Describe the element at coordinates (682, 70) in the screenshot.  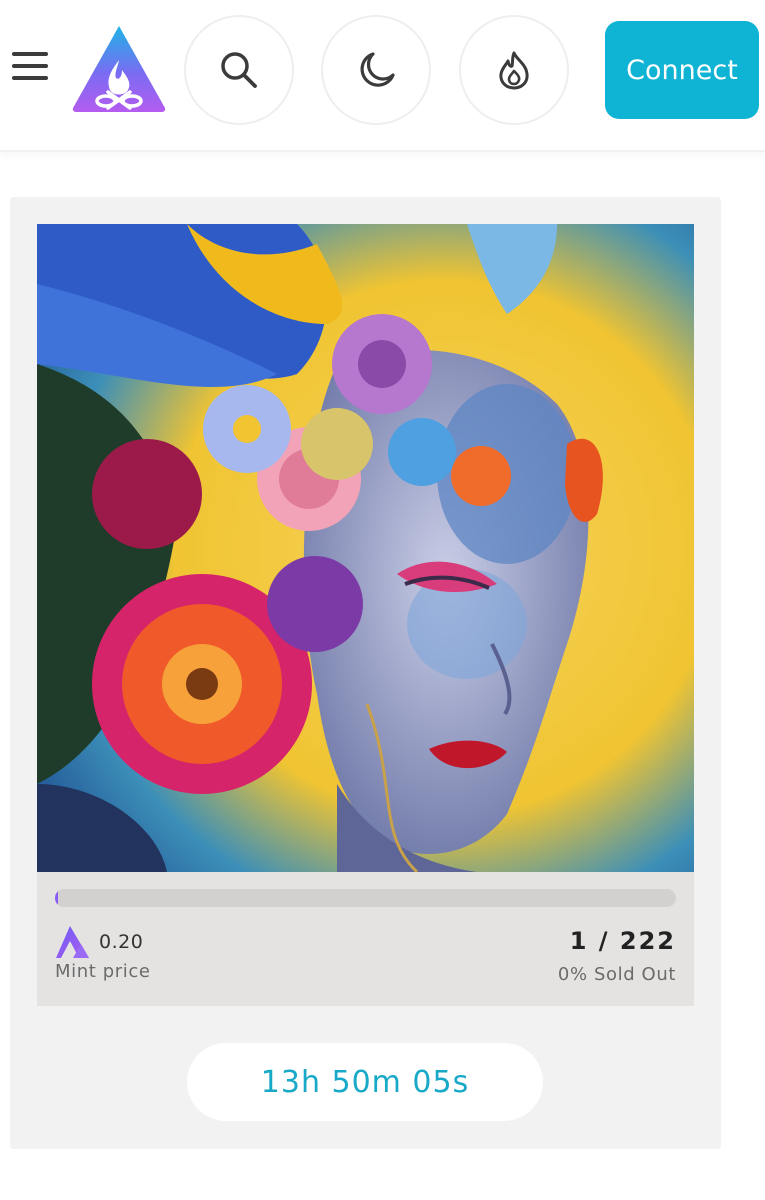
I see `connect-wallet-button: Connect` at that location.